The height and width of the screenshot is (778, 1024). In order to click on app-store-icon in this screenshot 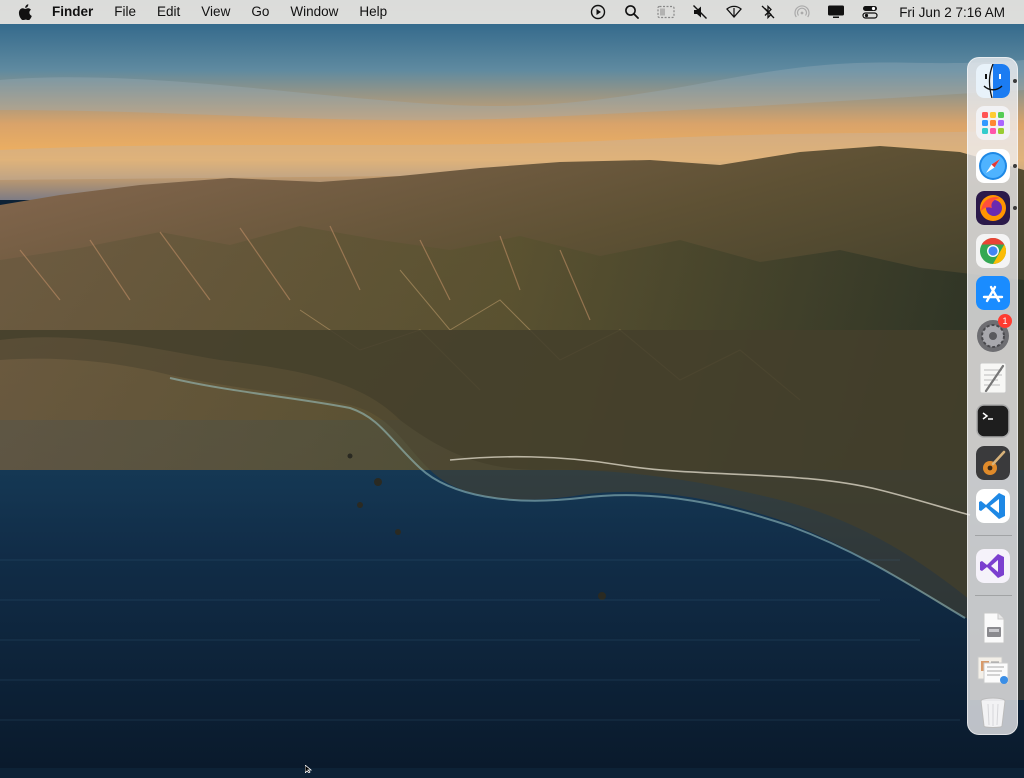, I will do `click(993, 293)`.